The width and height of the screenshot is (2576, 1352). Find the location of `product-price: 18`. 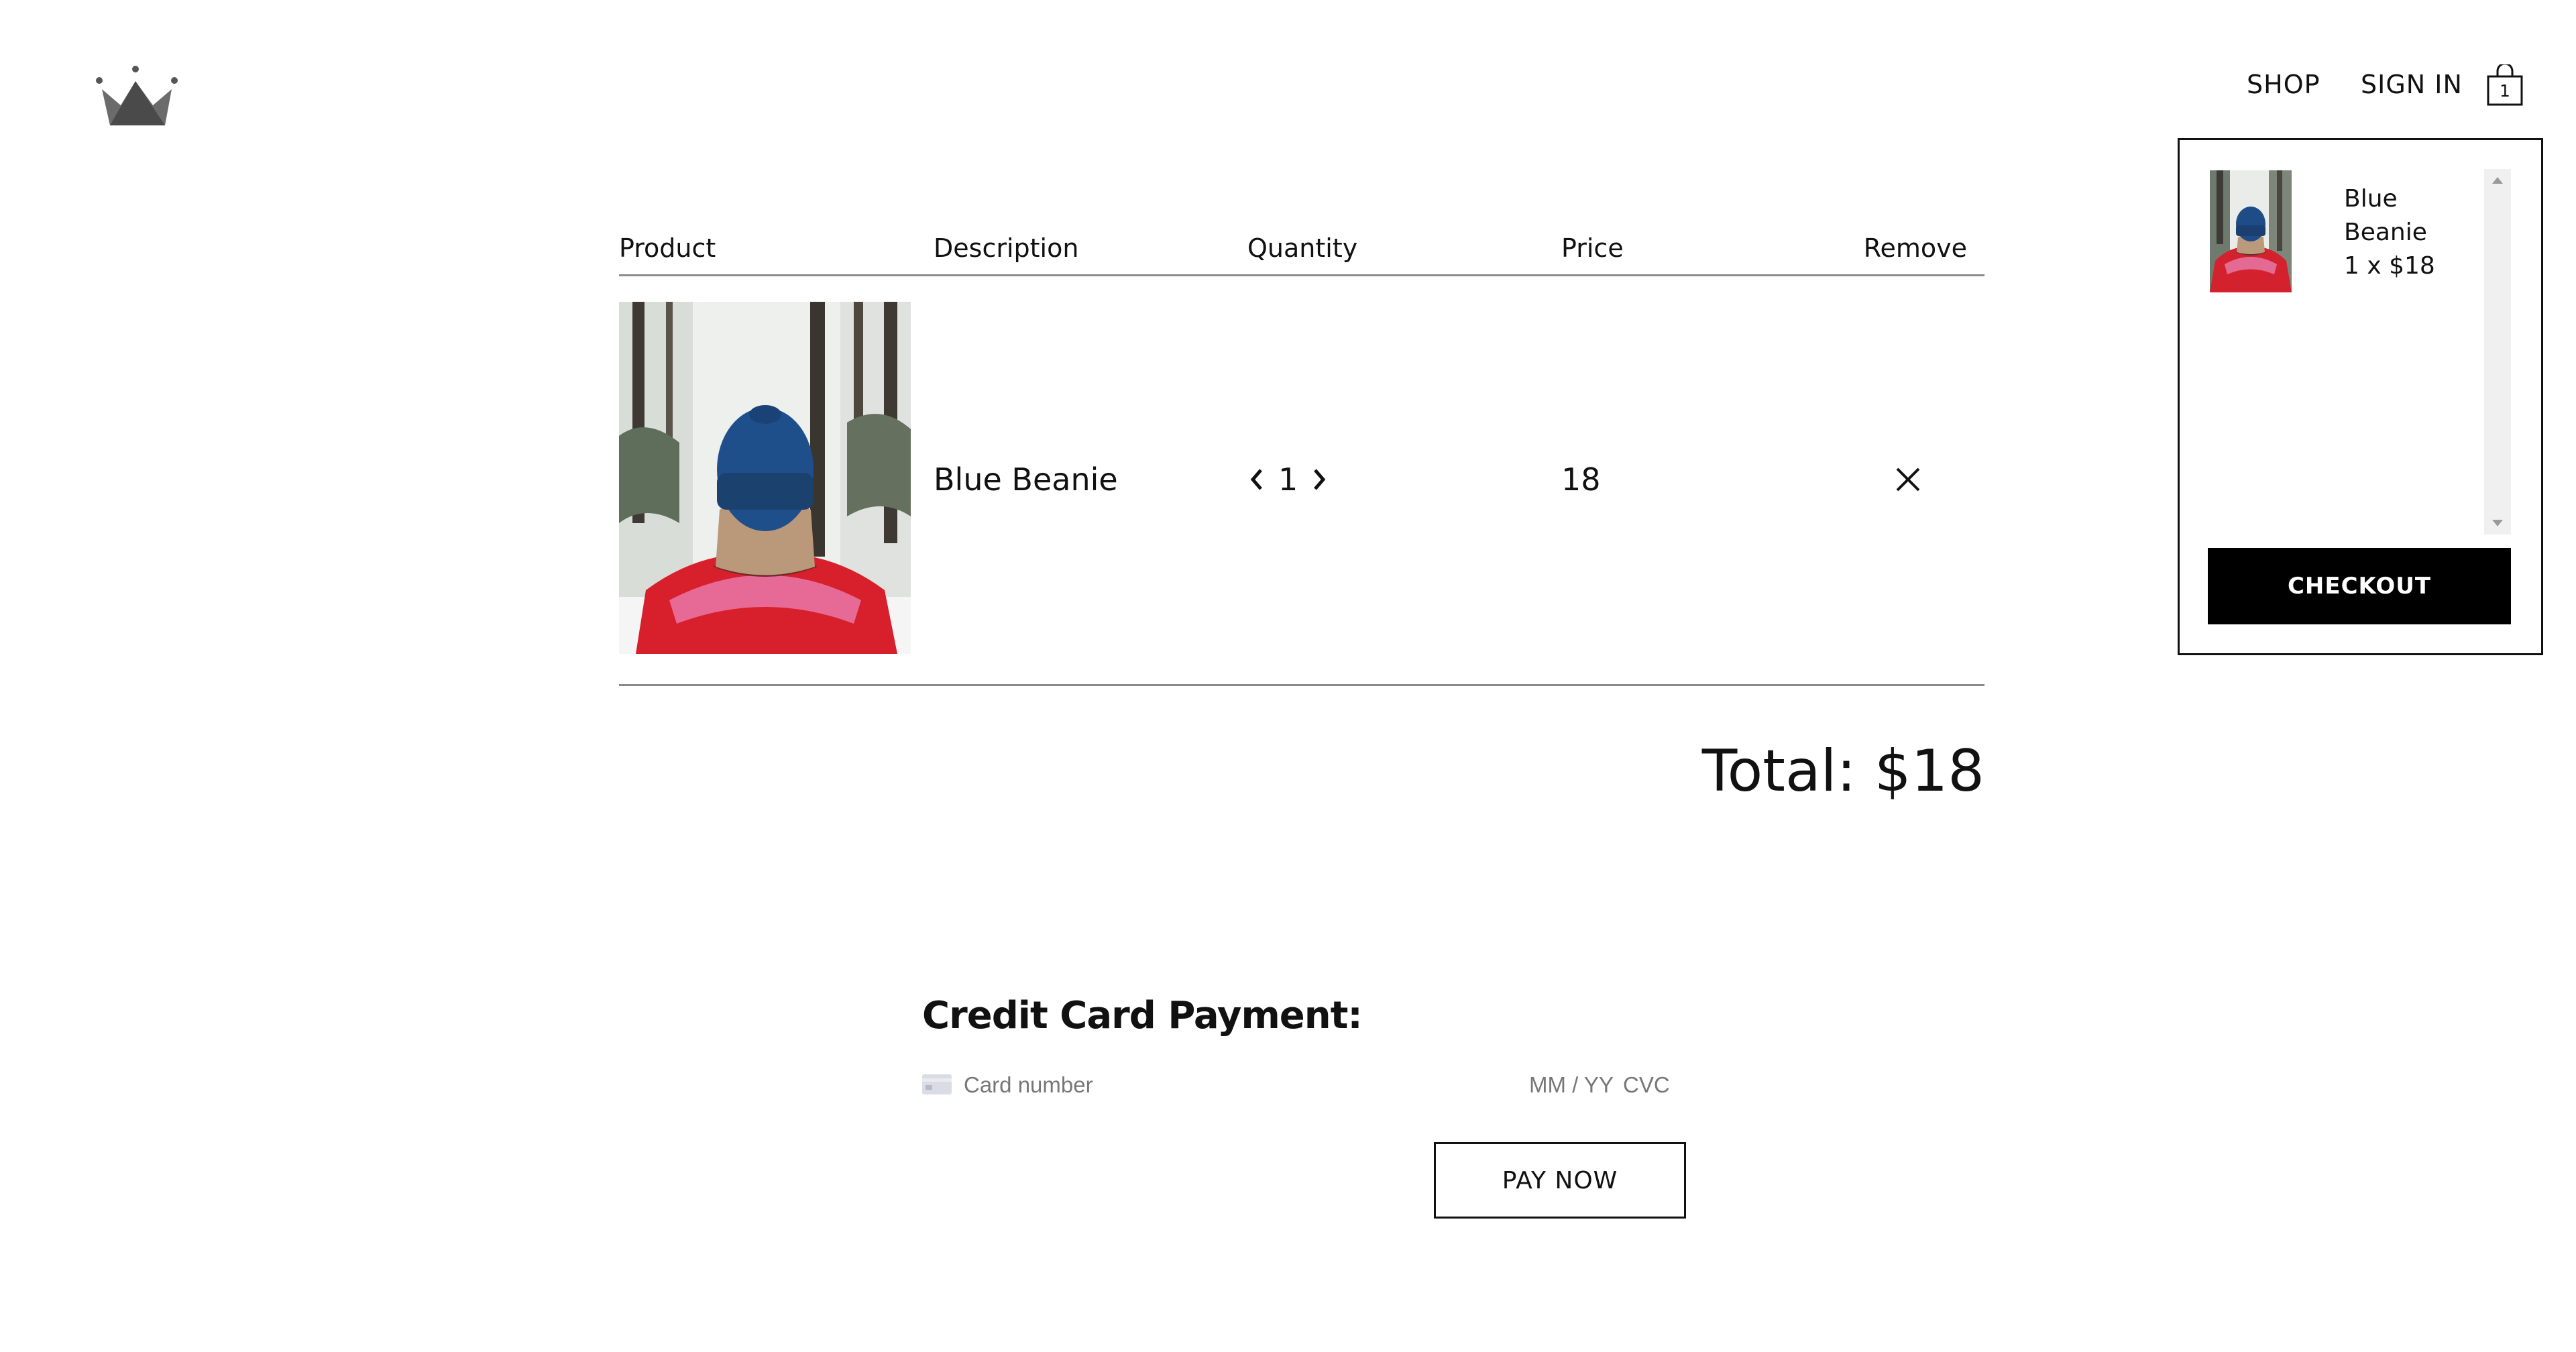

product-price: 18 is located at coordinates (1581, 479).